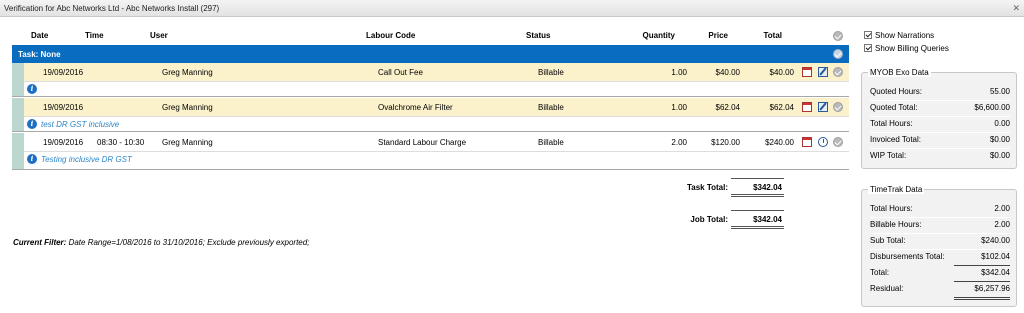  Describe the element at coordinates (725, 142) in the screenshot. I see `cell-price: $120.00` at that location.